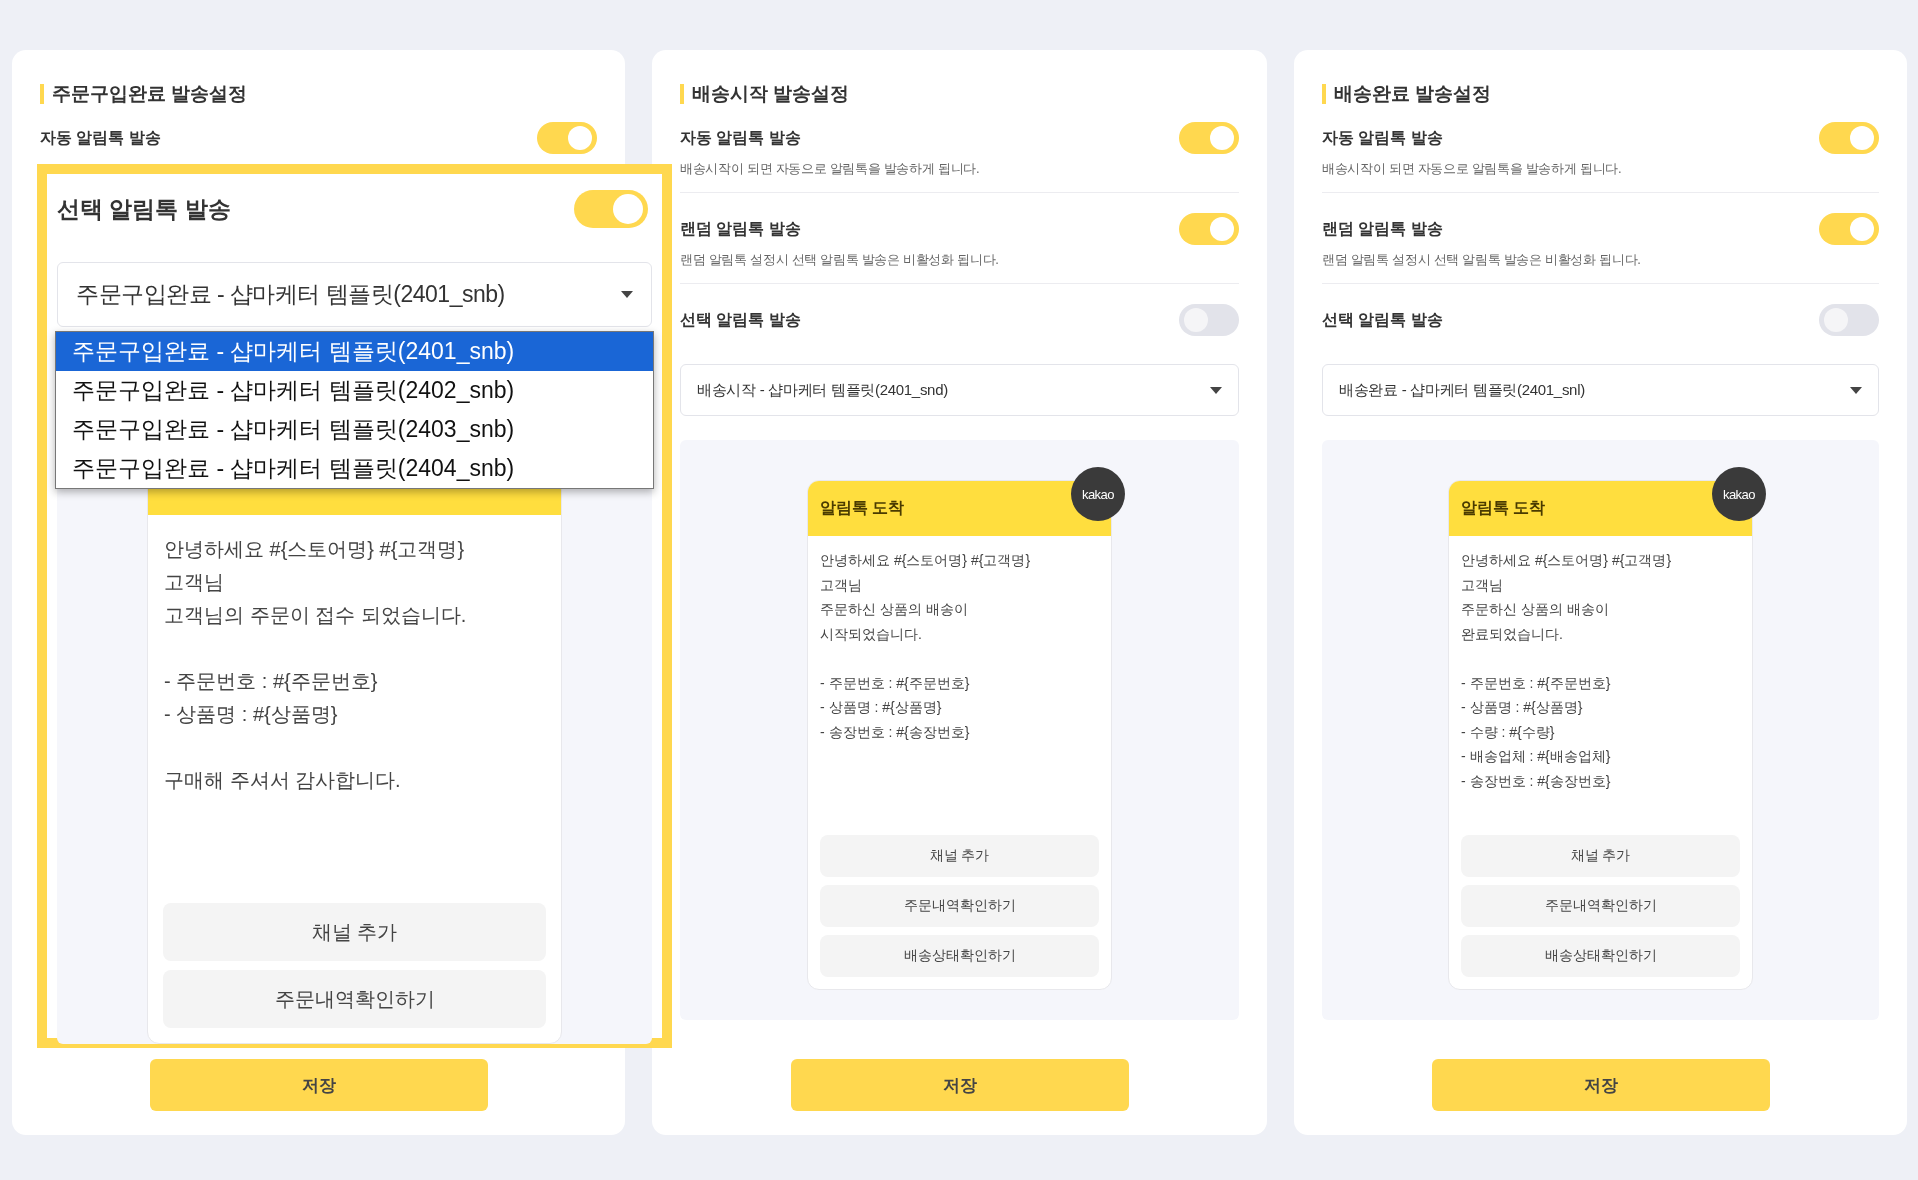 Image resolution: width=1918 pixels, height=1180 pixels. Describe the element at coordinates (765, 94) in the screenshot. I see `section-title: 배송시작 발송설정` at that location.